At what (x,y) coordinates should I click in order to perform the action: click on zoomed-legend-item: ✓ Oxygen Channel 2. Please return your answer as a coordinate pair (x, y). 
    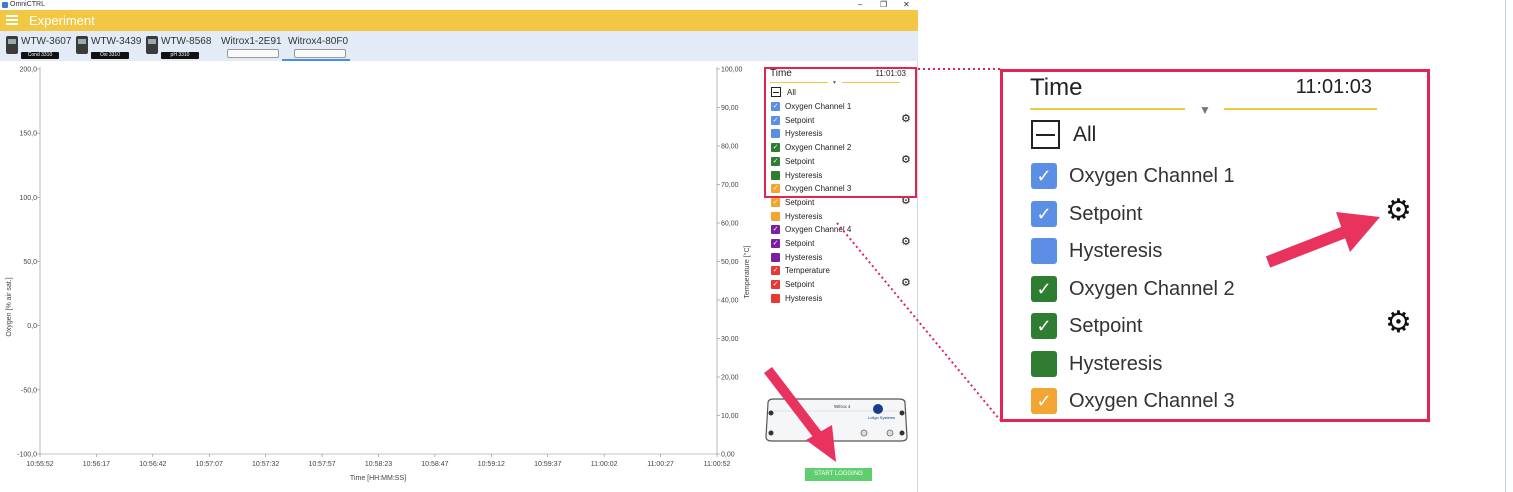
    Looking at the image, I should click on (1221, 290).